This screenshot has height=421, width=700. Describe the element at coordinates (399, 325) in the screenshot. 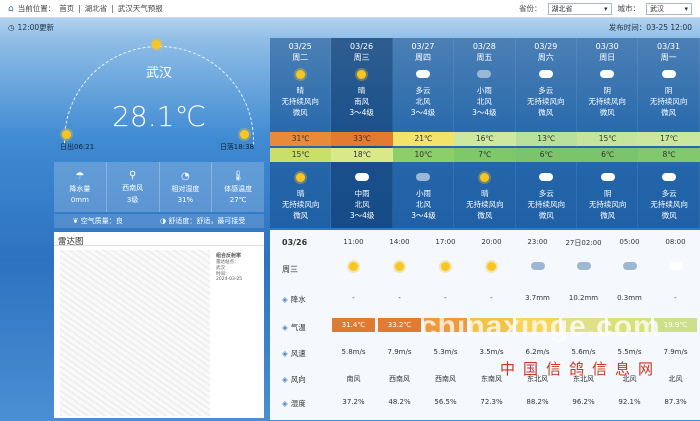

I see `hourly-cell: 33.2℃` at that location.